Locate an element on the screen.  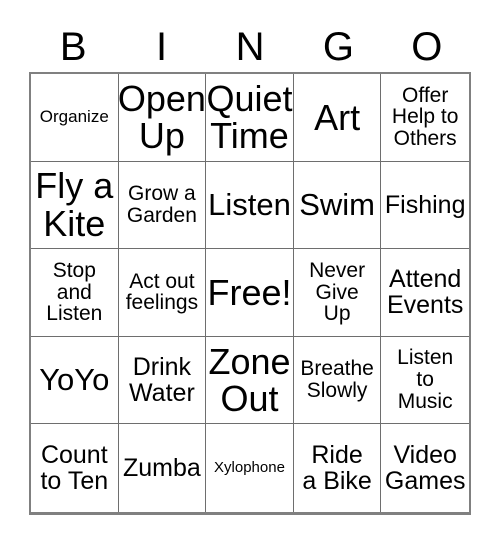
bingo-cell-g4: Breathe Slowly is located at coordinates (337, 380).